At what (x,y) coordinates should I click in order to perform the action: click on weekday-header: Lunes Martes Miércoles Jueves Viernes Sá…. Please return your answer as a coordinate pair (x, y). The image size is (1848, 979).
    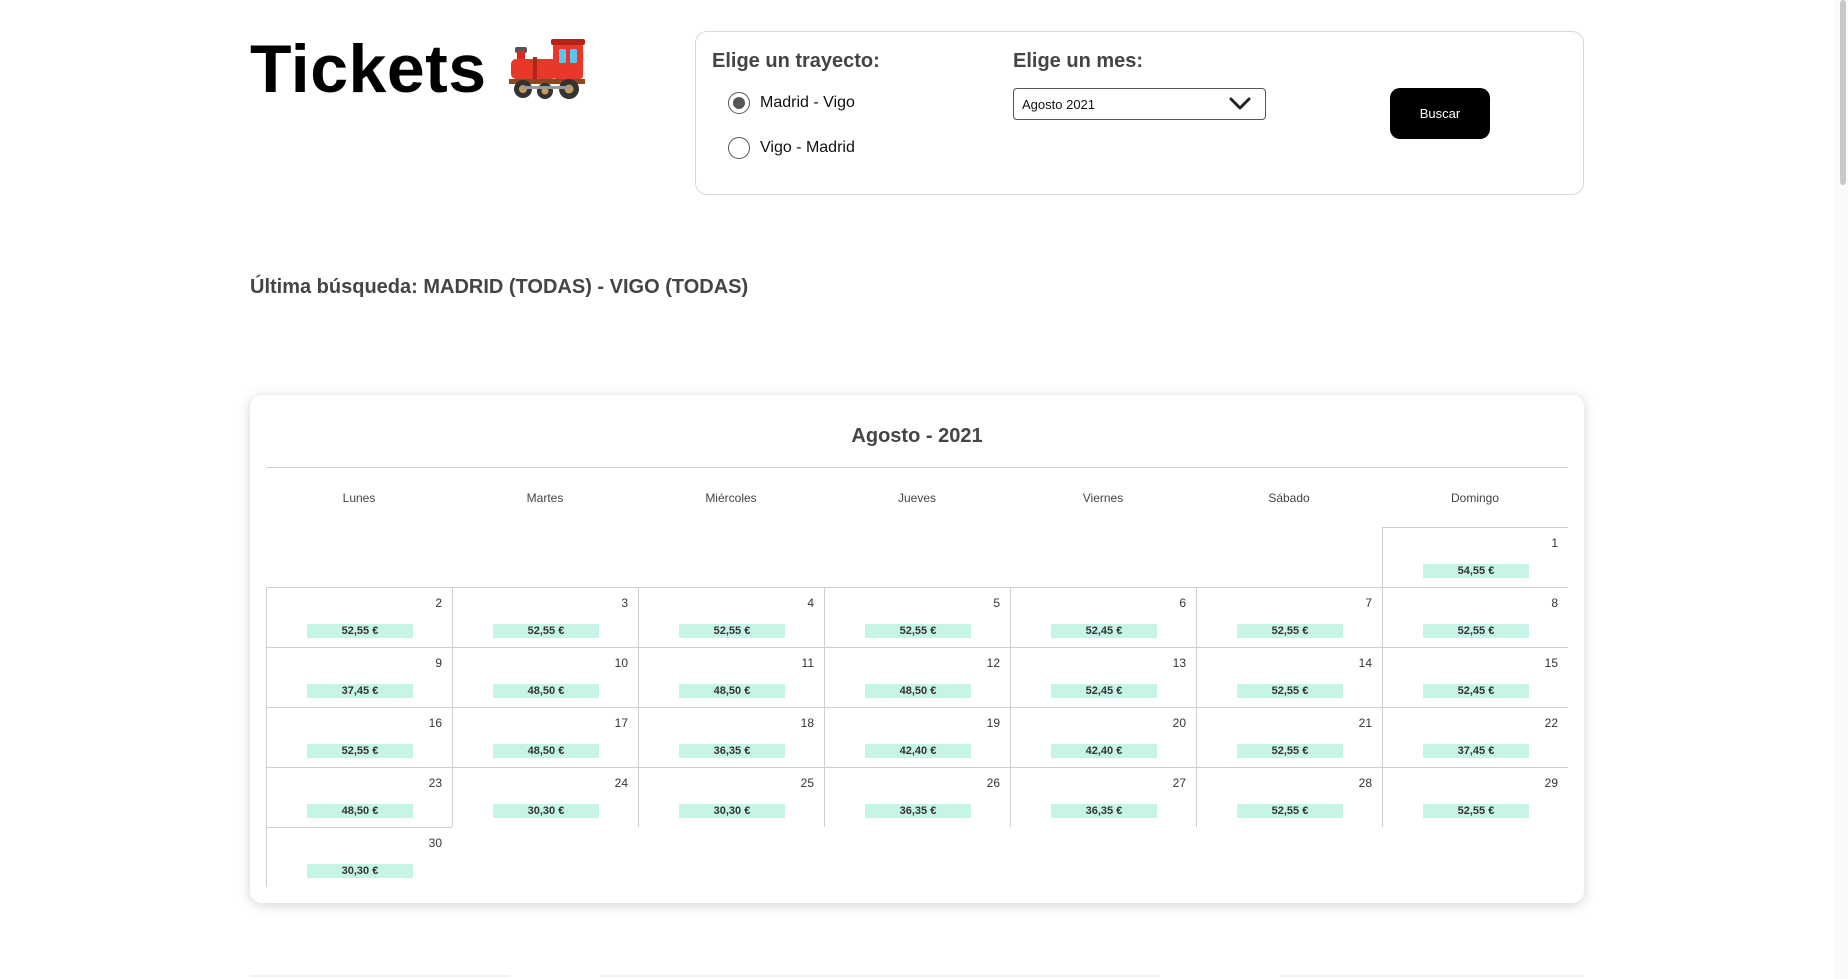
    Looking at the image, I should click on (917, 498).